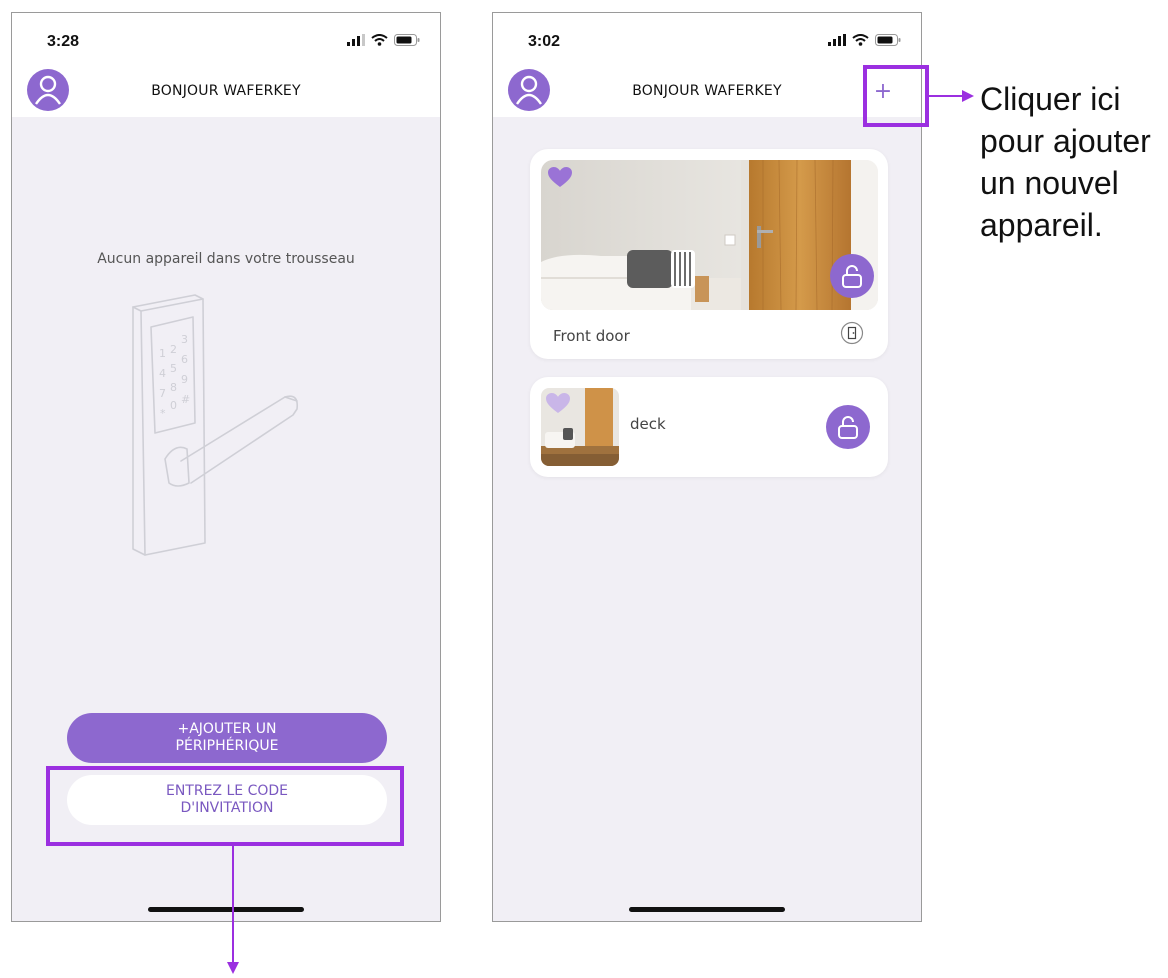 This screenshot has height=978, width=1168. I want to click on room-photo, so click(709, 235).